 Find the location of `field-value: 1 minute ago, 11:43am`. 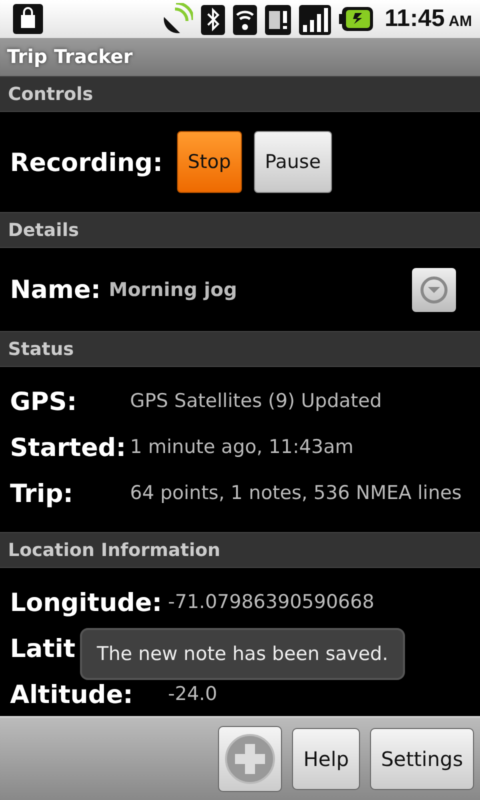

field-value: 1 minute ago, 11:43am is located at coordinates (242, 447).